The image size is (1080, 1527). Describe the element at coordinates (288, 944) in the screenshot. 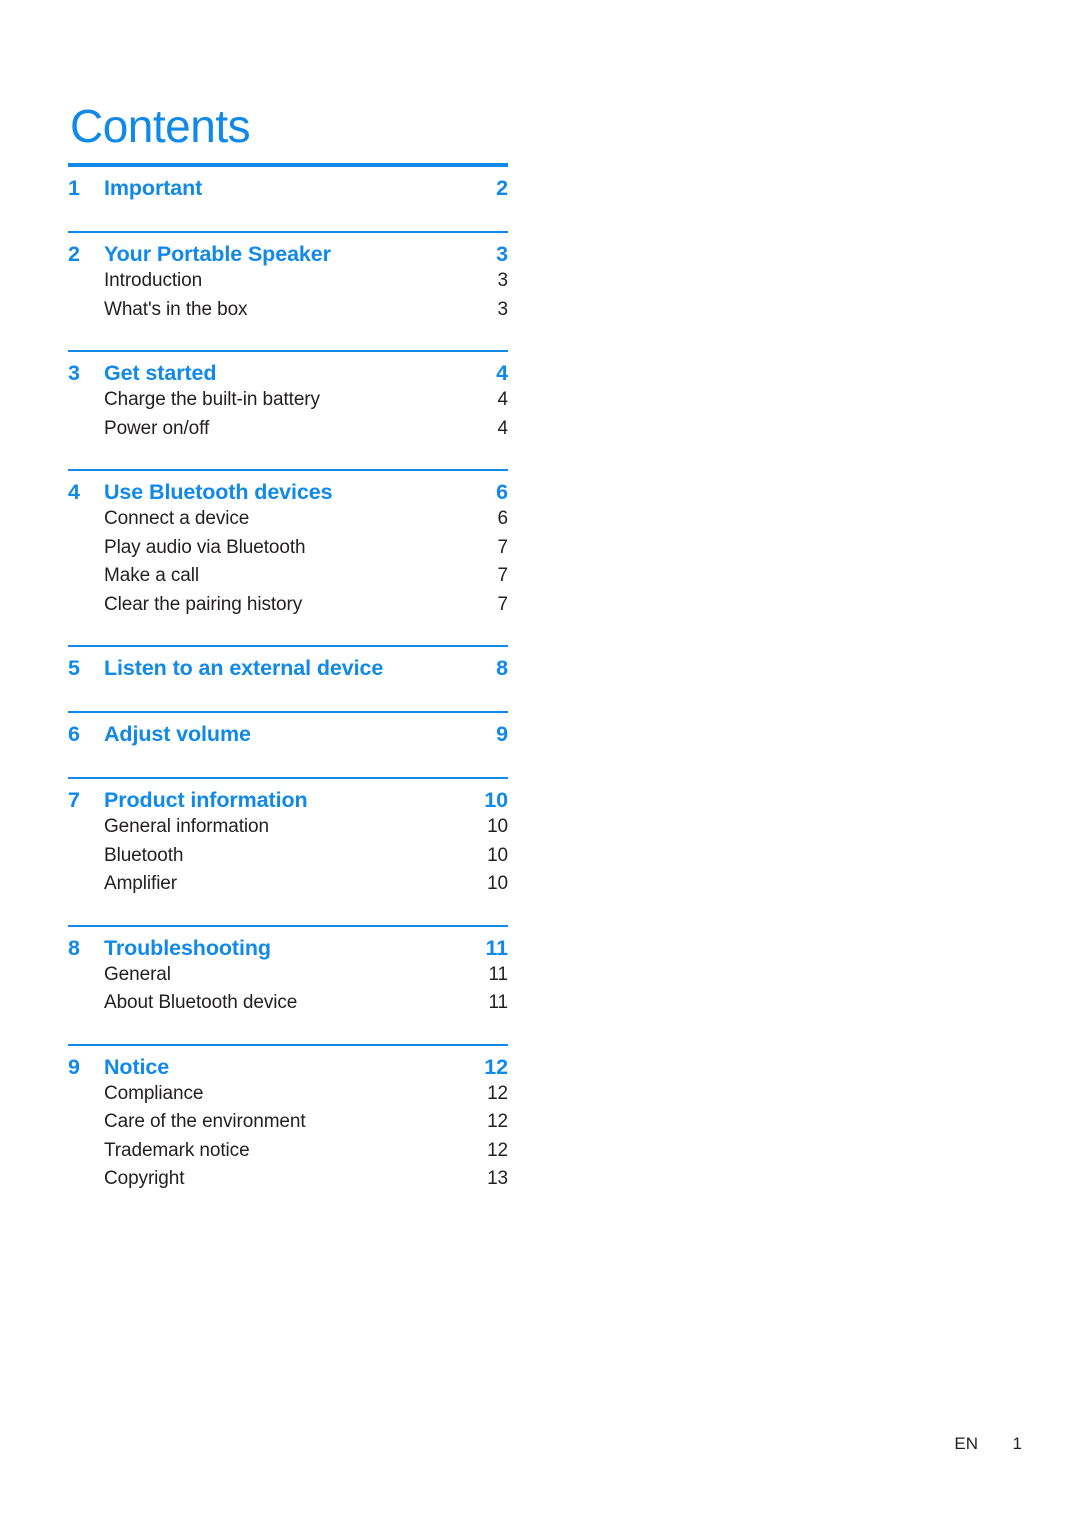

I see `toc-entry: 8 Troubleshooting 11` at that location.